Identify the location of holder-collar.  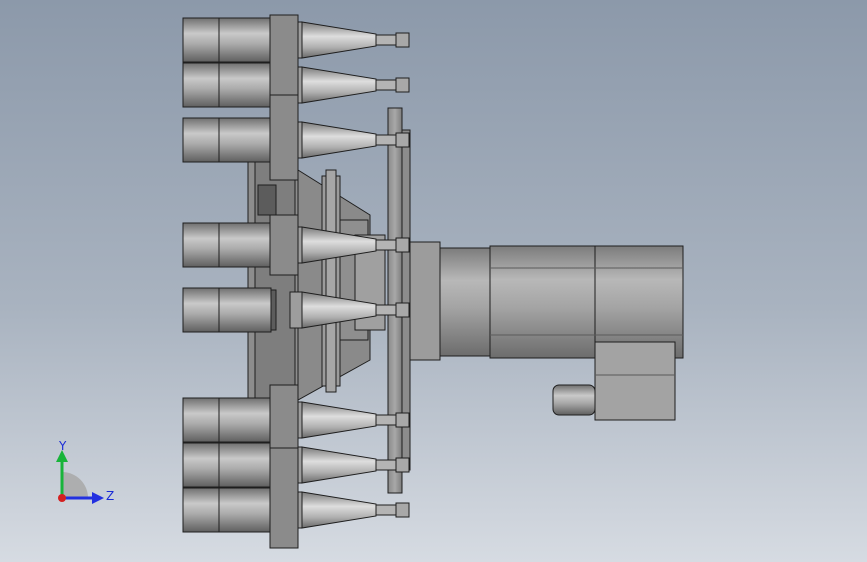
(296, 310).